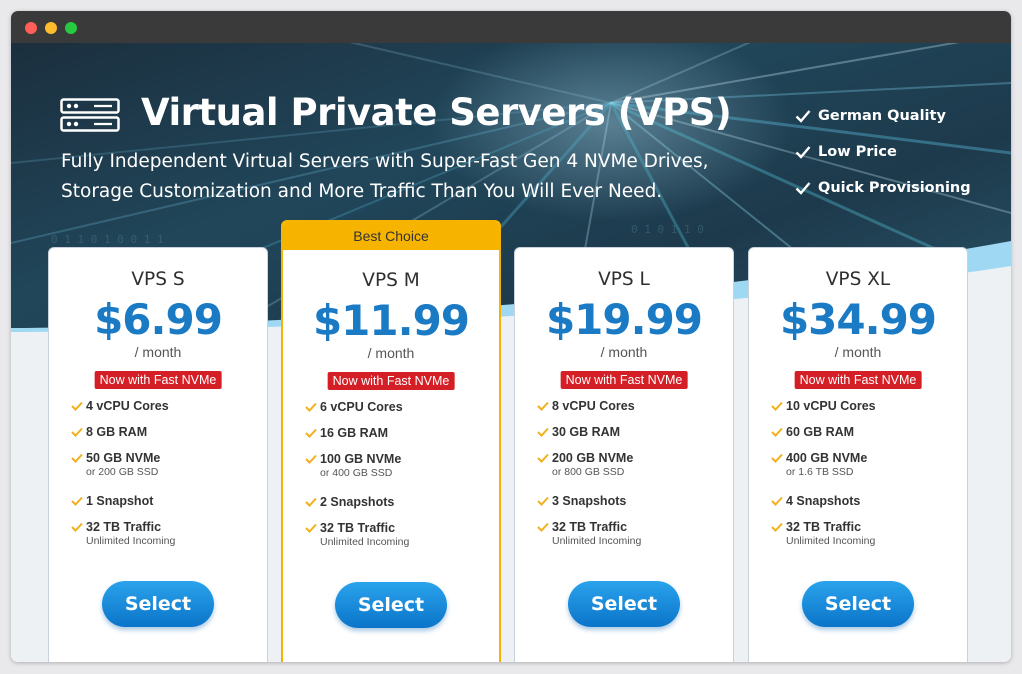 This screenshot has height=674, width=1022. What do you see at coordinates (820, 472) in the screenshot?
I see `spec-note: or 1.6 TB SSD` at bounding box center [820, 472].